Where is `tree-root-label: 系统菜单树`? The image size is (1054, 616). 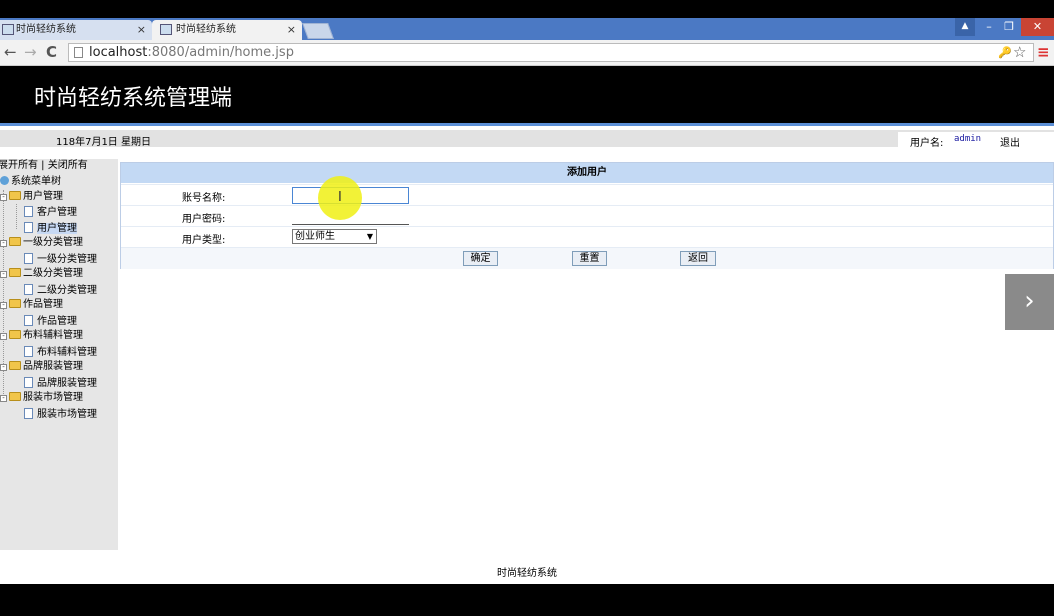 tree-root-label: 系统菜单树 is located at coordinates (36, 181).